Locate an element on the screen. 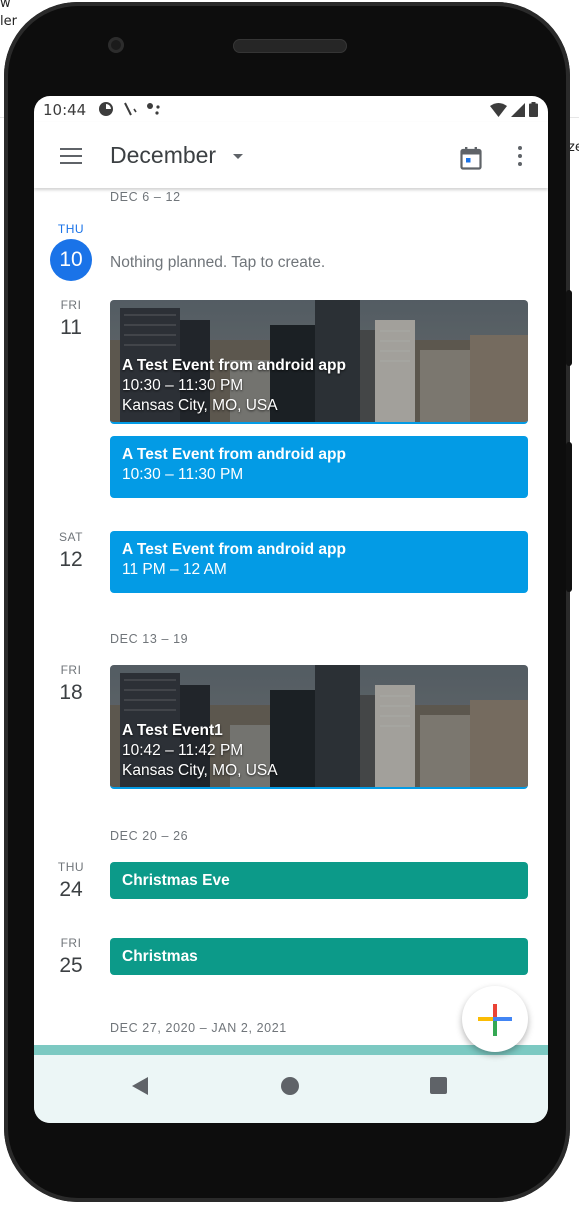 This screenshot has width=579, height=1209. holiday-card: Christmas is located at coordinates (319, 956).